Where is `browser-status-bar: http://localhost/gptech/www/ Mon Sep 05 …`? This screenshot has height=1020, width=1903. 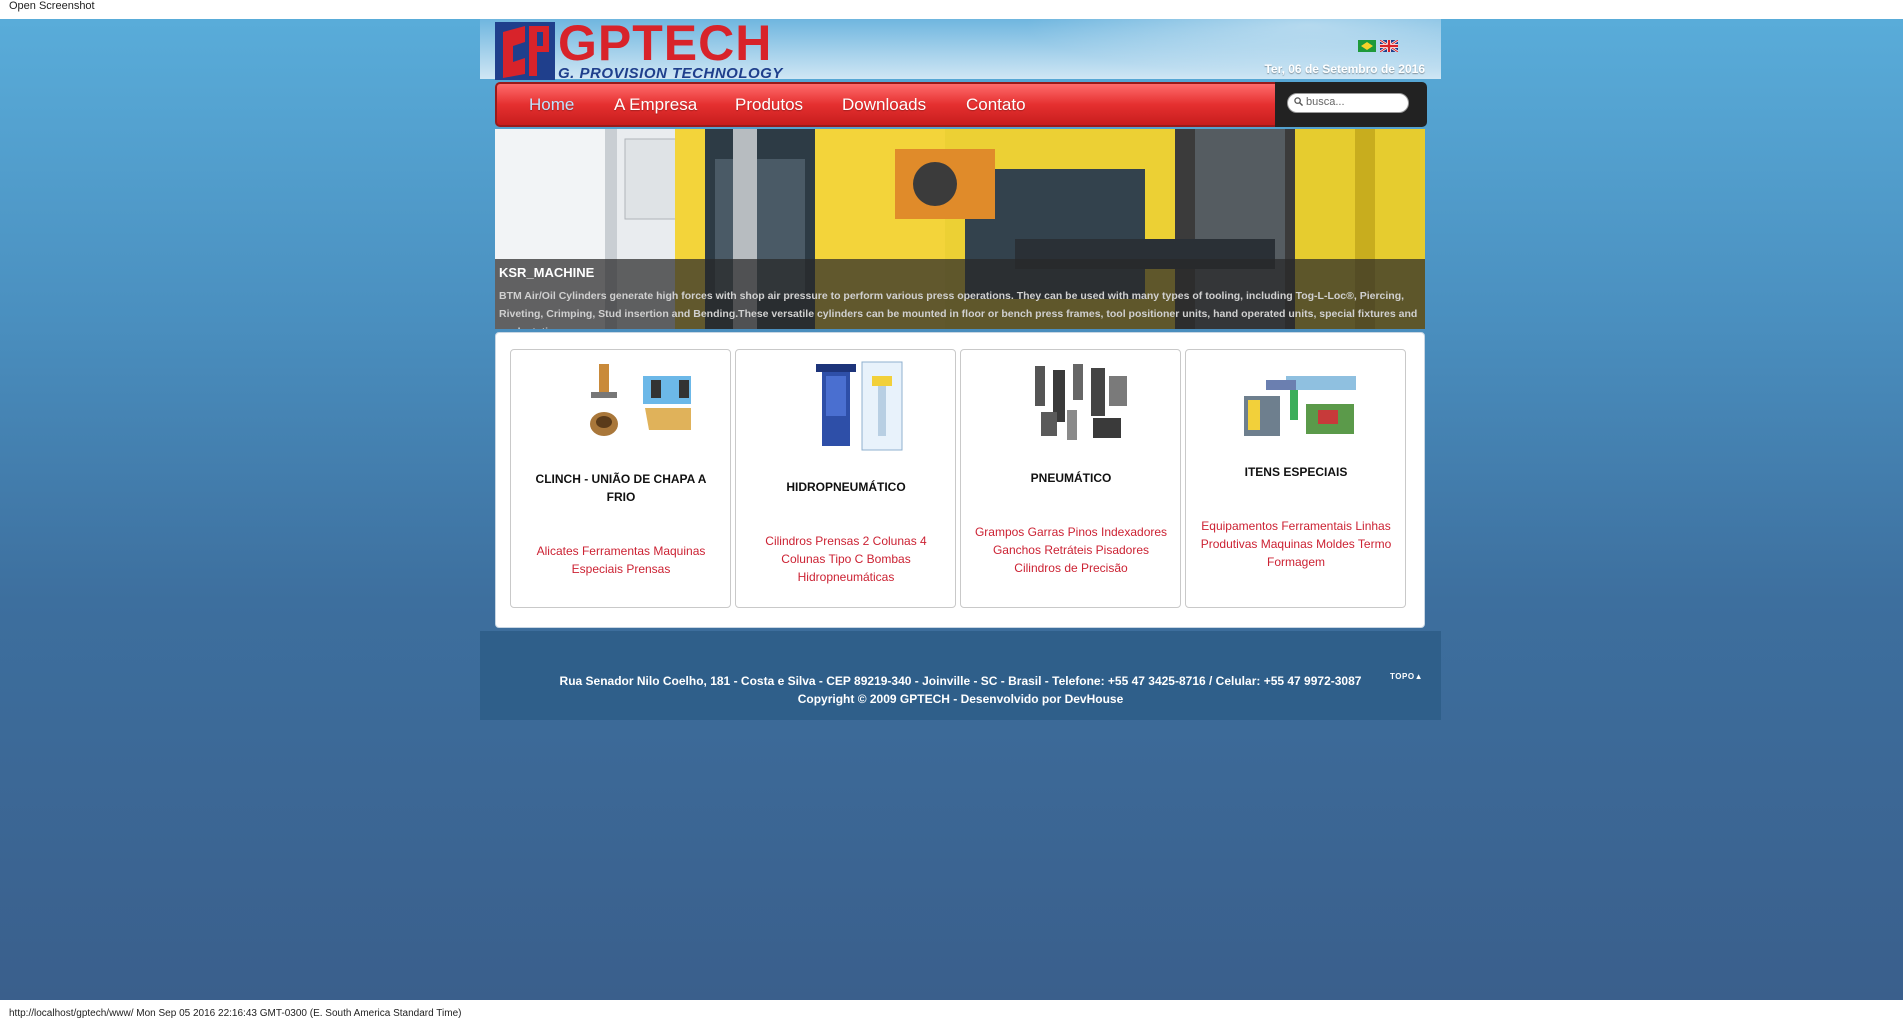
browser-status-bar: http://localhost/gptech/www/ Mon Sep 05 … is located at coordinates (951, 1010).